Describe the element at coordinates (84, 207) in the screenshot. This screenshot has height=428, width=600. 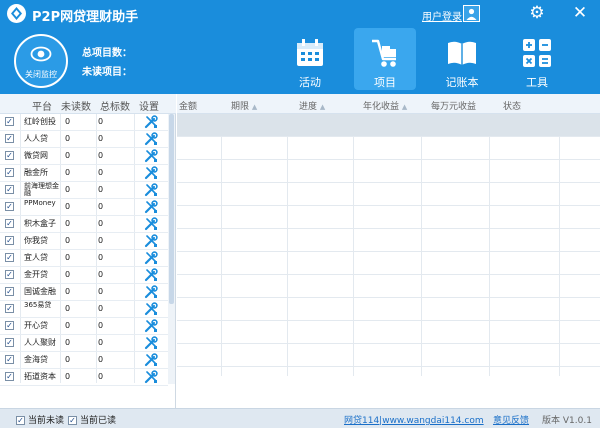
I see `platform-row: ✓ PPMoney 0 0` at that location.